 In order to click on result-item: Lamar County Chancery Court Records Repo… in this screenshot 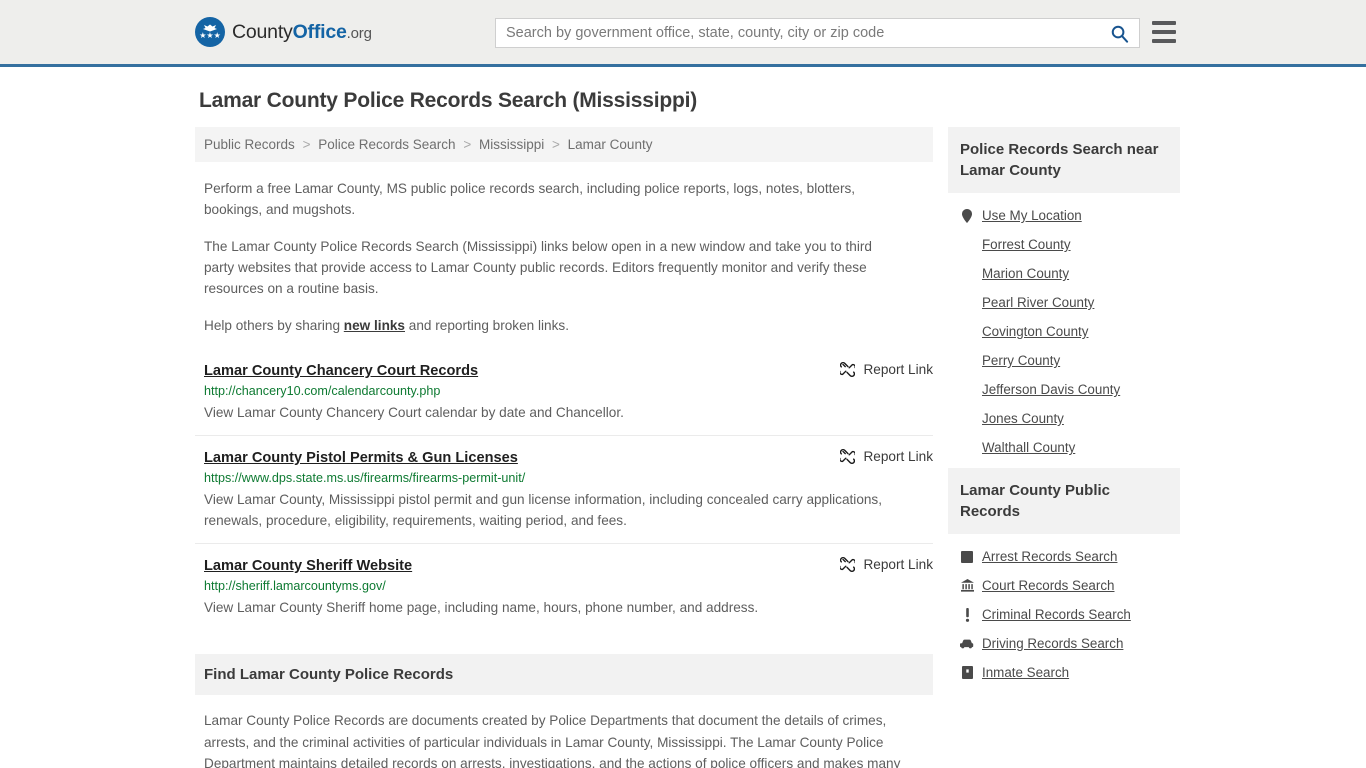, I will do `click(564, 399)`.